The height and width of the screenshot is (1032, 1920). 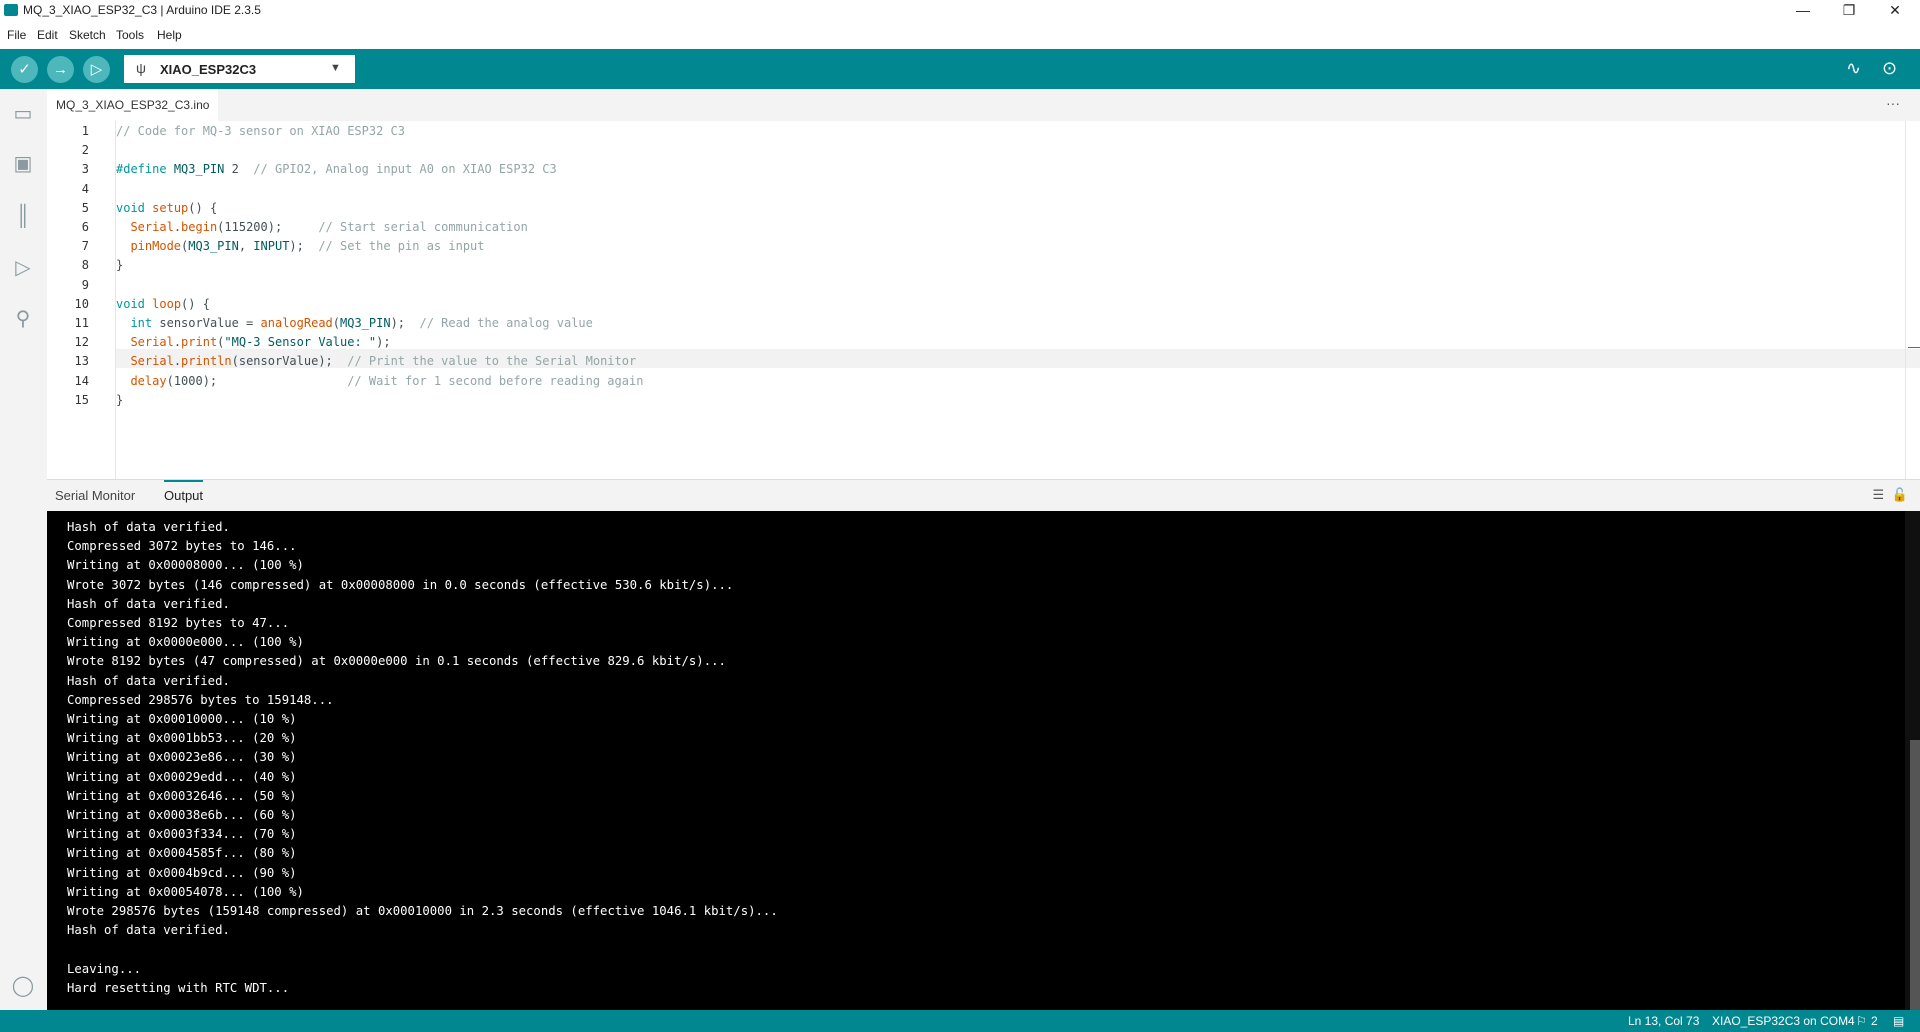 I want to click on search-icon: ⚲, so click(x=23, y=319).